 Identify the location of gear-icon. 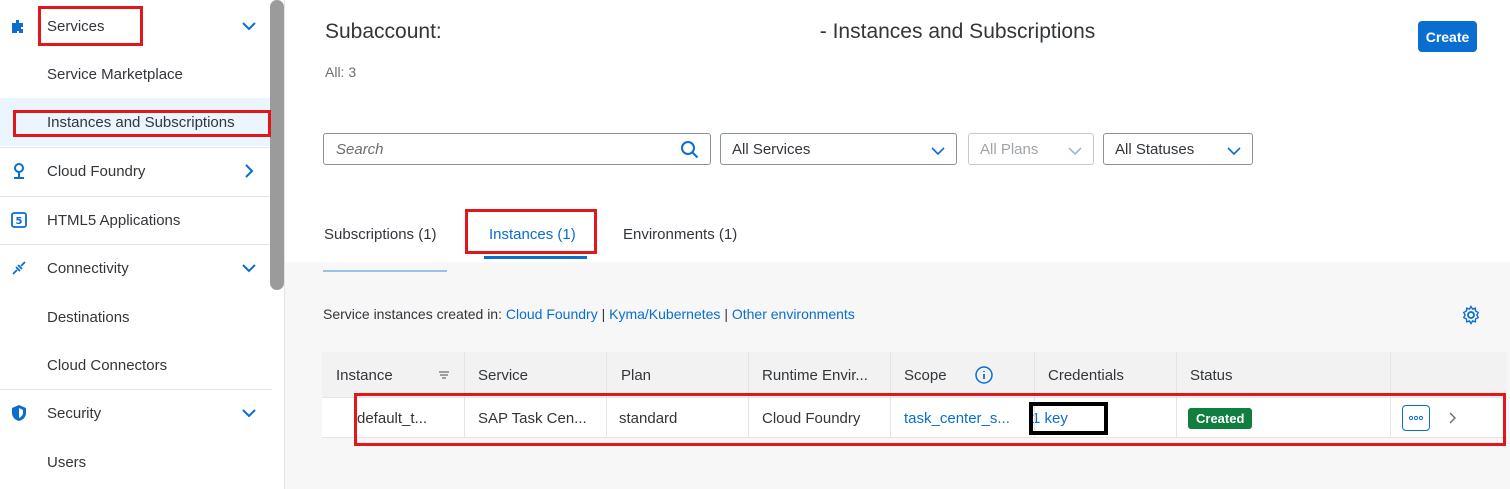
(1471, 315).